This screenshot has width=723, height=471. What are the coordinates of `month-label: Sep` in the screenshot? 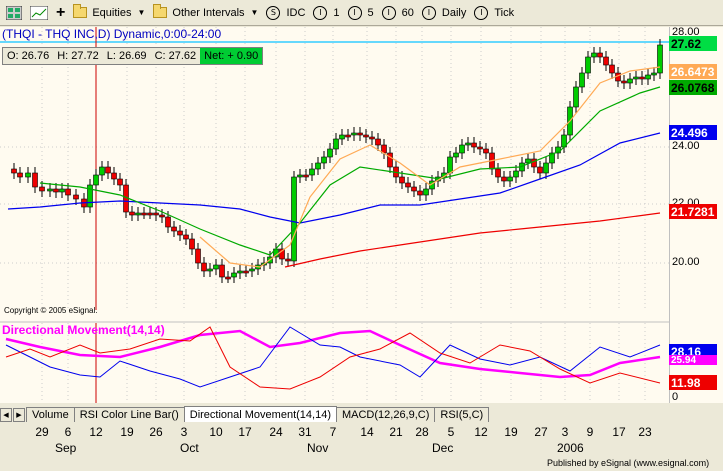 It's located at (66, 448).